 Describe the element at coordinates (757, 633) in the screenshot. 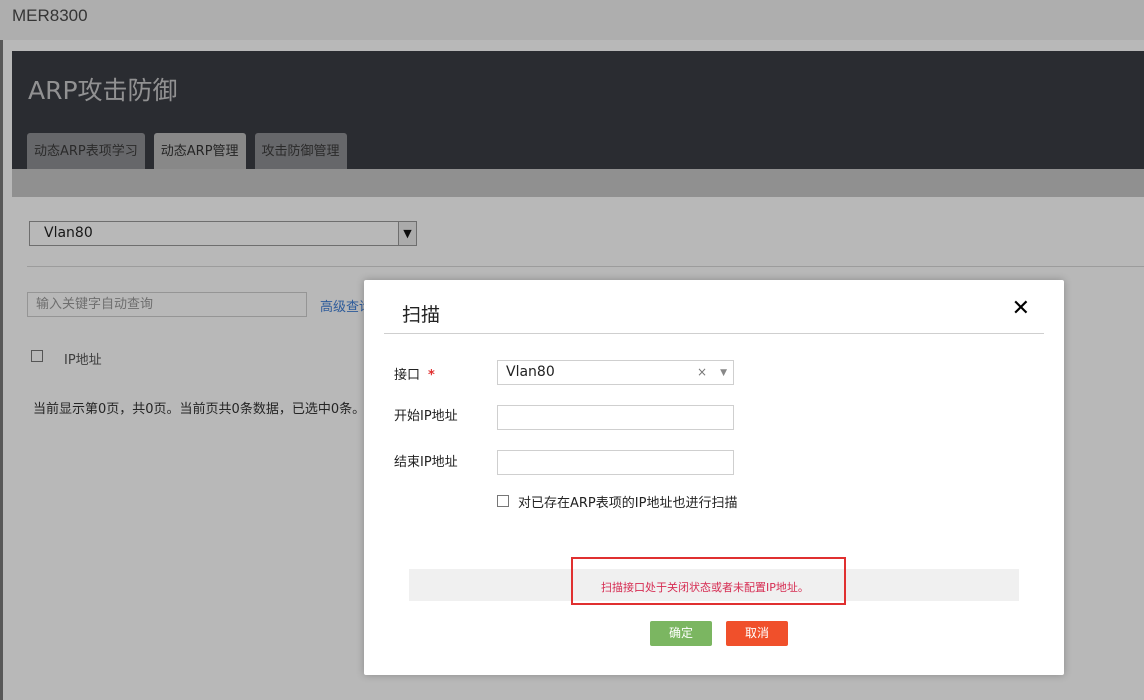

I see `cancel-button: 取消` at that location.